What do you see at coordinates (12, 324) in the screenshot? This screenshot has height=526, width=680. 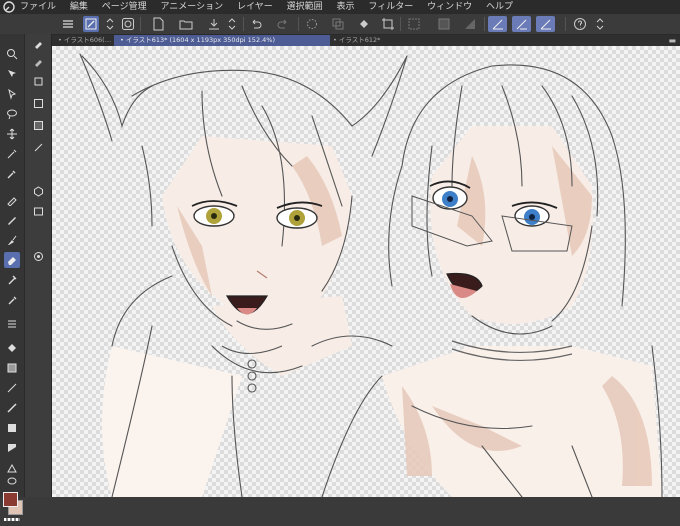 I see `decoration-icon` at bounding box center [12, 324].